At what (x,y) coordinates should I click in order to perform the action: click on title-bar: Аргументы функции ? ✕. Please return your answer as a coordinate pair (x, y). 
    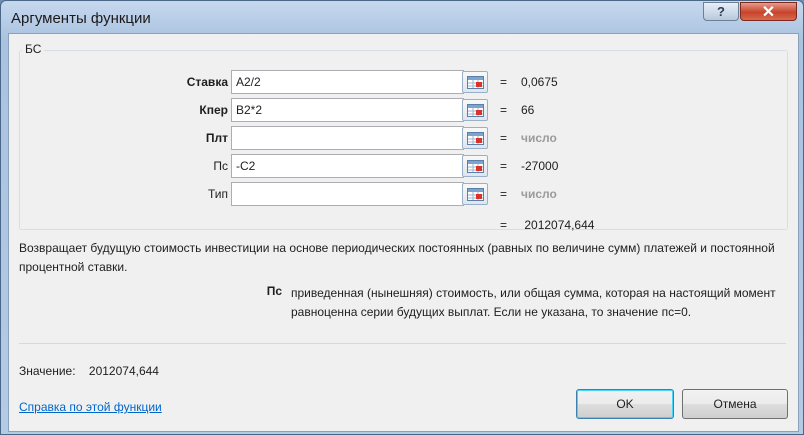
    Looking at the image, I should click on (402, 18).